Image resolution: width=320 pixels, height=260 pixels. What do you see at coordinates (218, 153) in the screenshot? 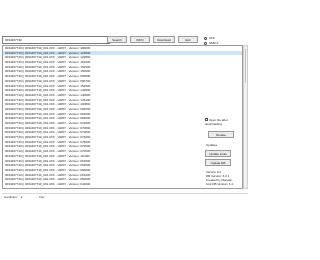
I see `update-links-button: Update Links` at bounding box center [218, 153].